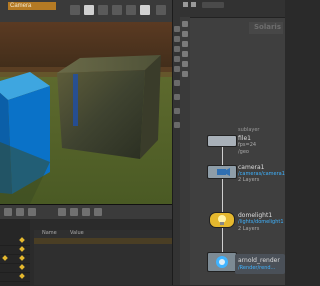 This screenshot has height=286, width=320. Describe the element at coordinates (131, 10) in the screenshot. I see `render-icon` at that location.